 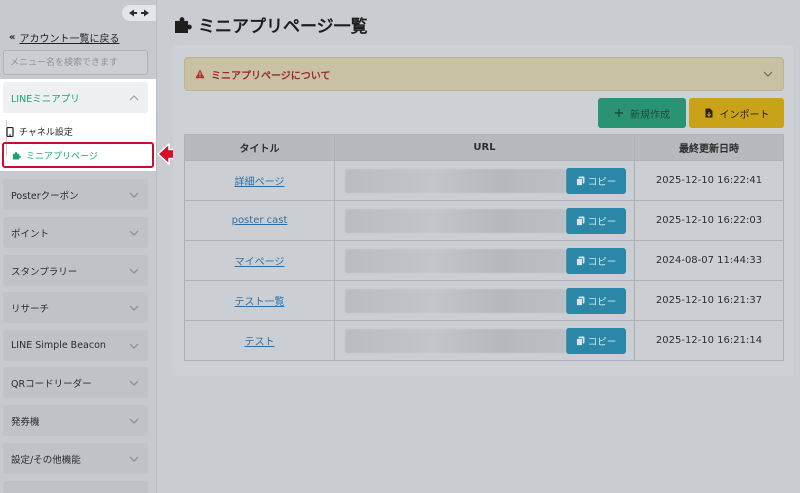 I want to click on menu-group-partial, so click(x=75, y=487).